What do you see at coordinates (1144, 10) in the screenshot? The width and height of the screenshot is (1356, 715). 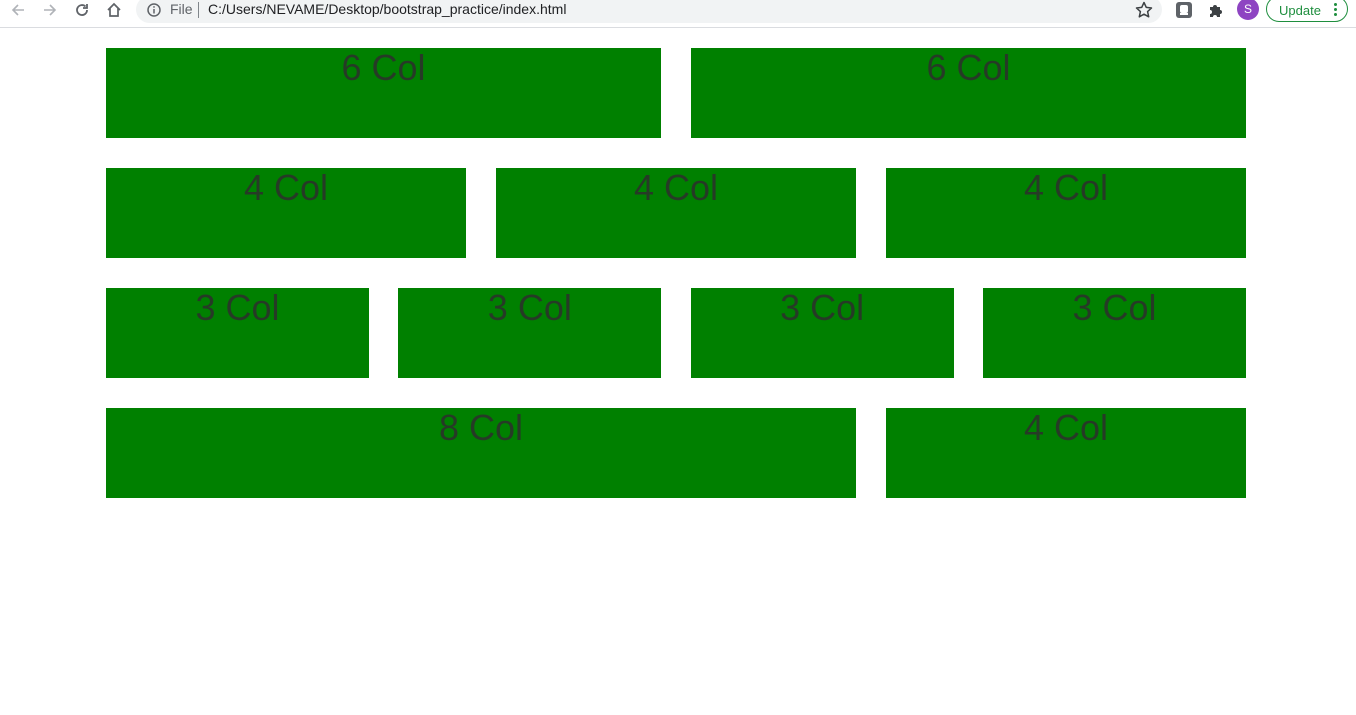 I see `star-icon` at bounding box center [1144, 10].